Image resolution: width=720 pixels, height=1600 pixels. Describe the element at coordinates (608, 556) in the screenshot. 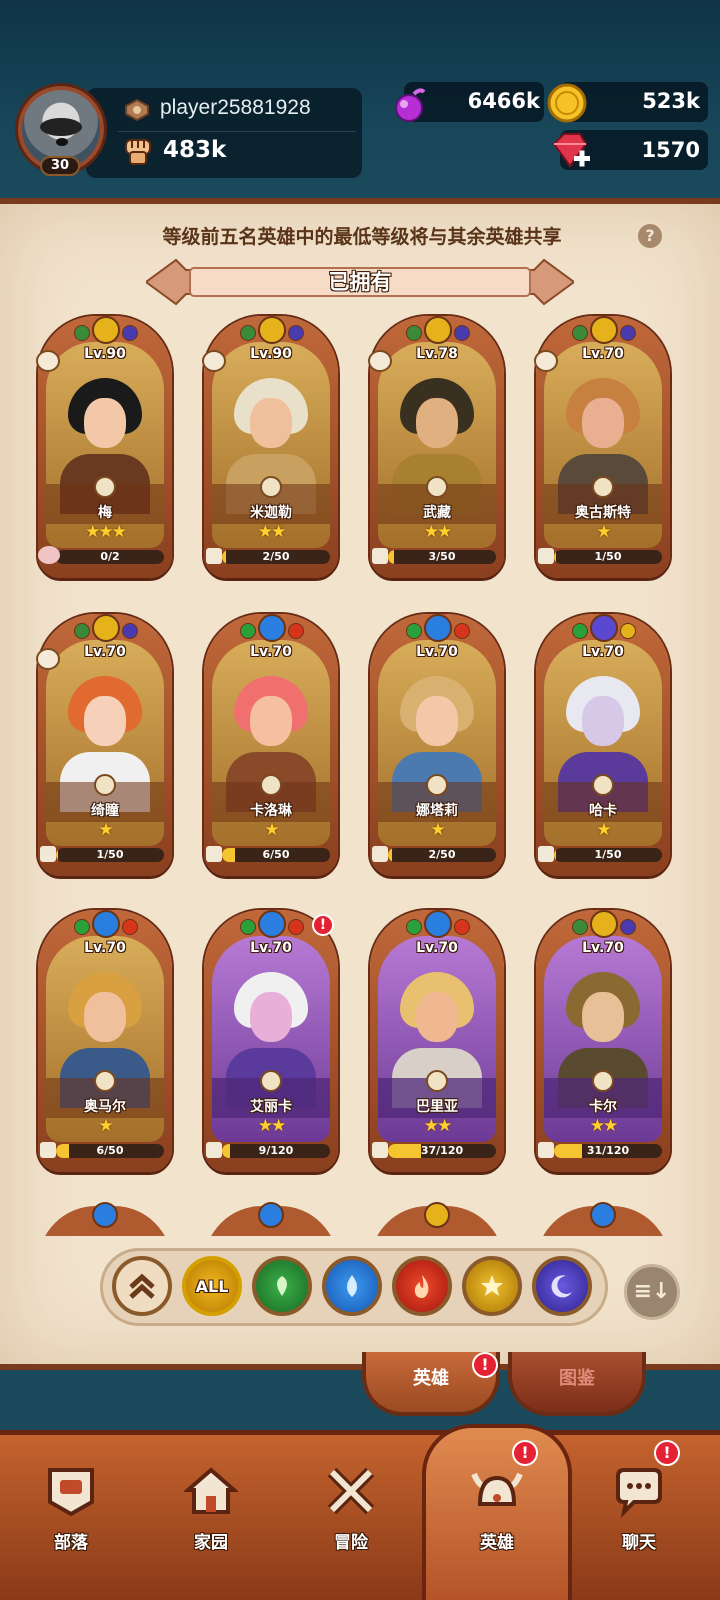

I see `hero-shard-count: 1/50` at that location.